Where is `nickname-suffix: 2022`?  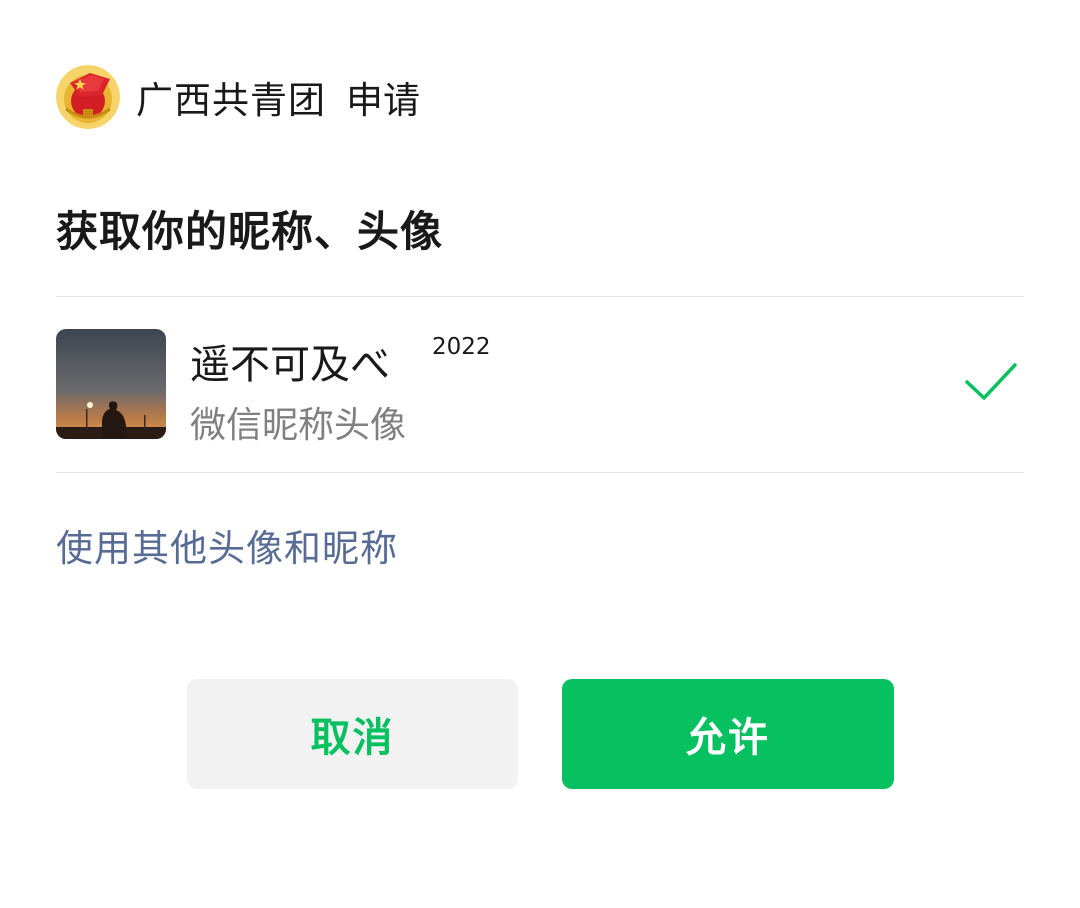
nickname-suffix: 2022 is located at coordinates (461, 347).